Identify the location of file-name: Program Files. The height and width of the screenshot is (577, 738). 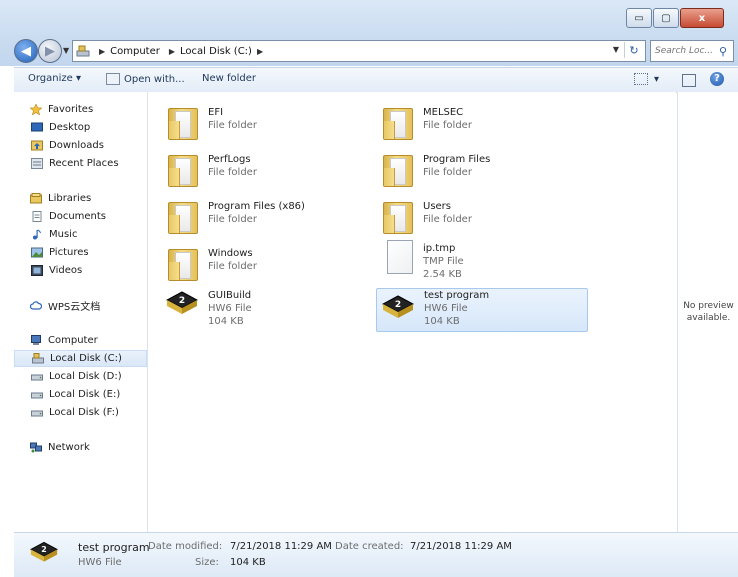
(457, 159).